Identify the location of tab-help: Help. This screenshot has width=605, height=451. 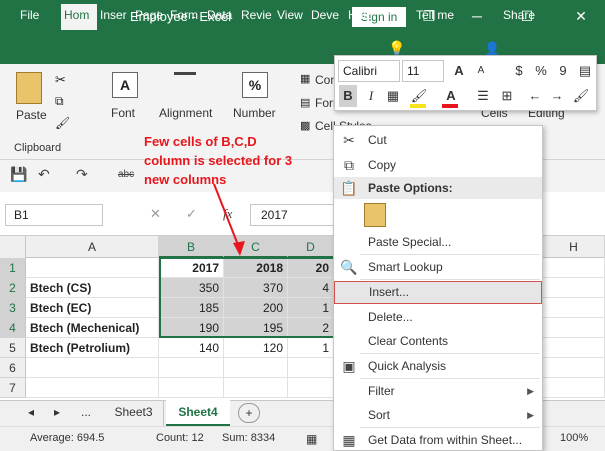
(360, 19).